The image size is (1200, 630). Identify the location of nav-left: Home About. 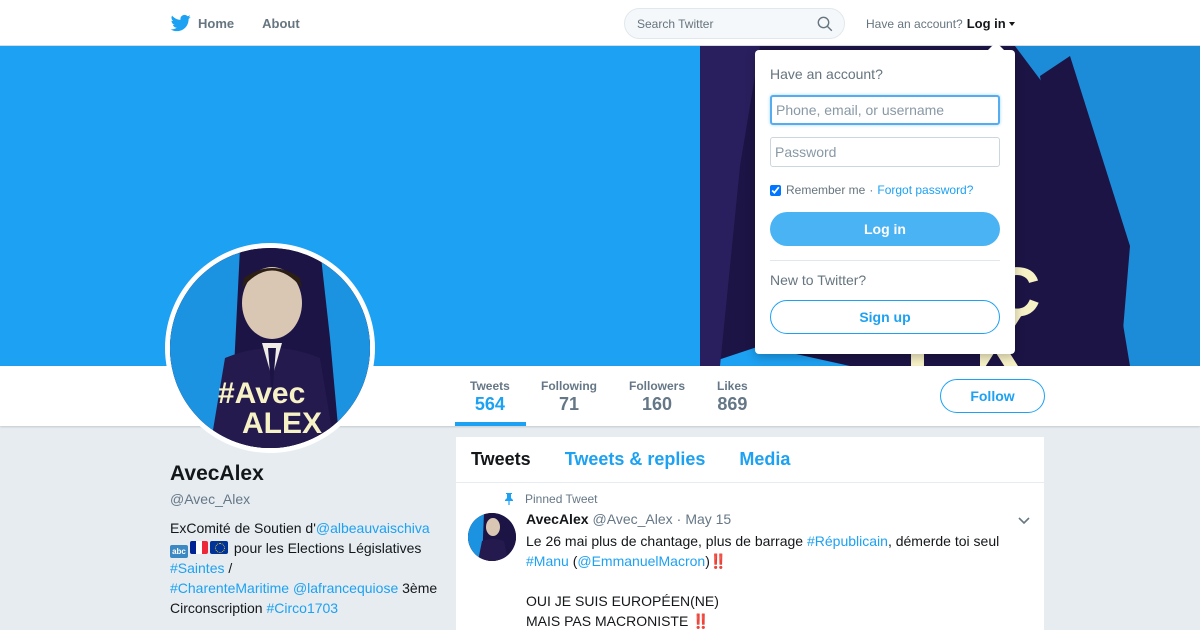
(249, 23).